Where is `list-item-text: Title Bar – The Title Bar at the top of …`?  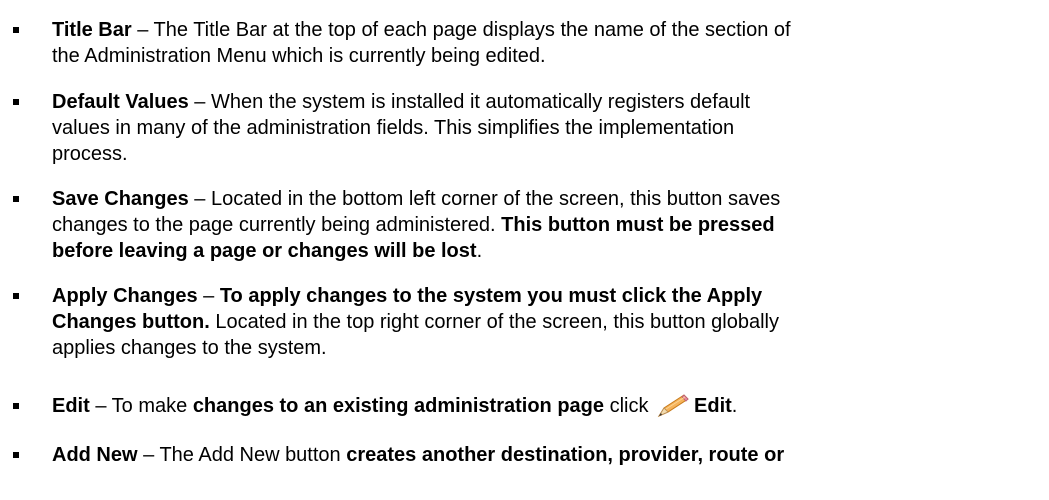
list-item-text: Title Bar – The Title Bar at the top of … is located at coordinates (421, 43).